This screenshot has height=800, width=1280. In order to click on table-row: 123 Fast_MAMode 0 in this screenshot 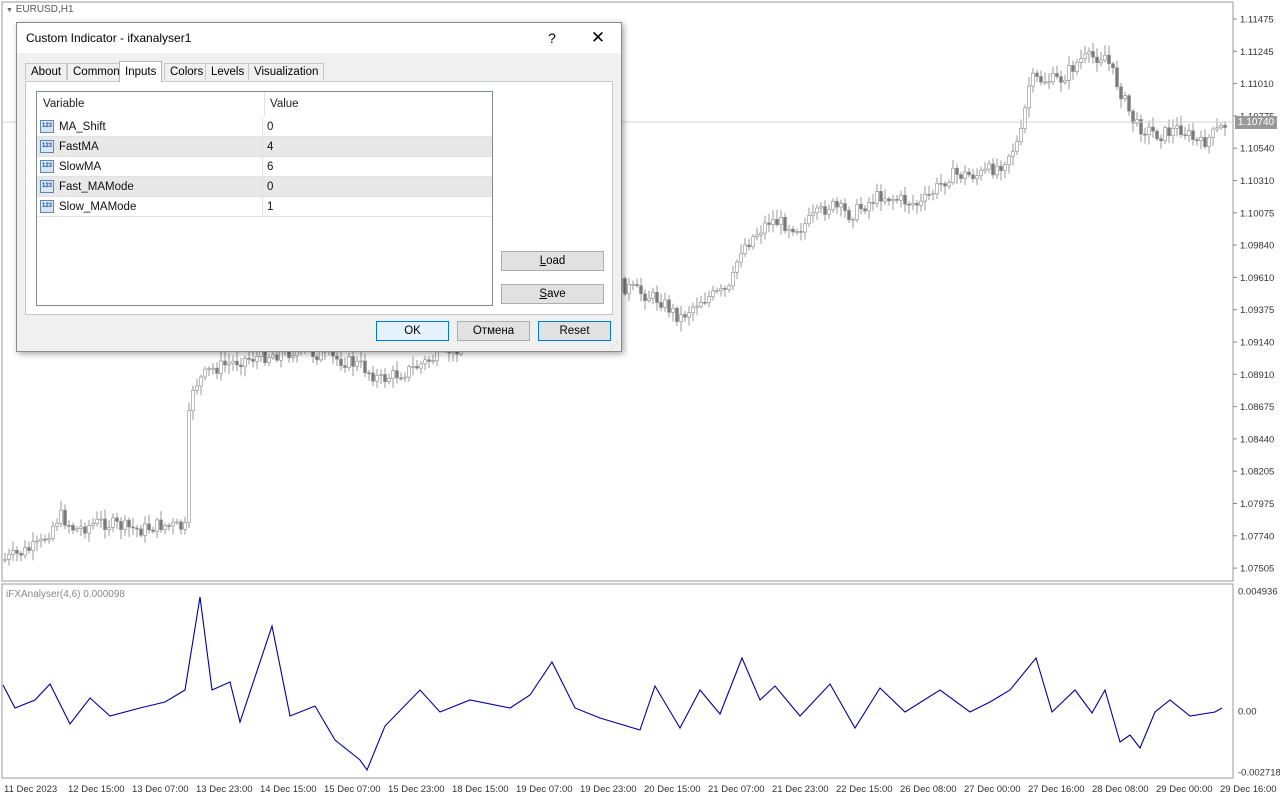, I will do `click(264, 187)`.